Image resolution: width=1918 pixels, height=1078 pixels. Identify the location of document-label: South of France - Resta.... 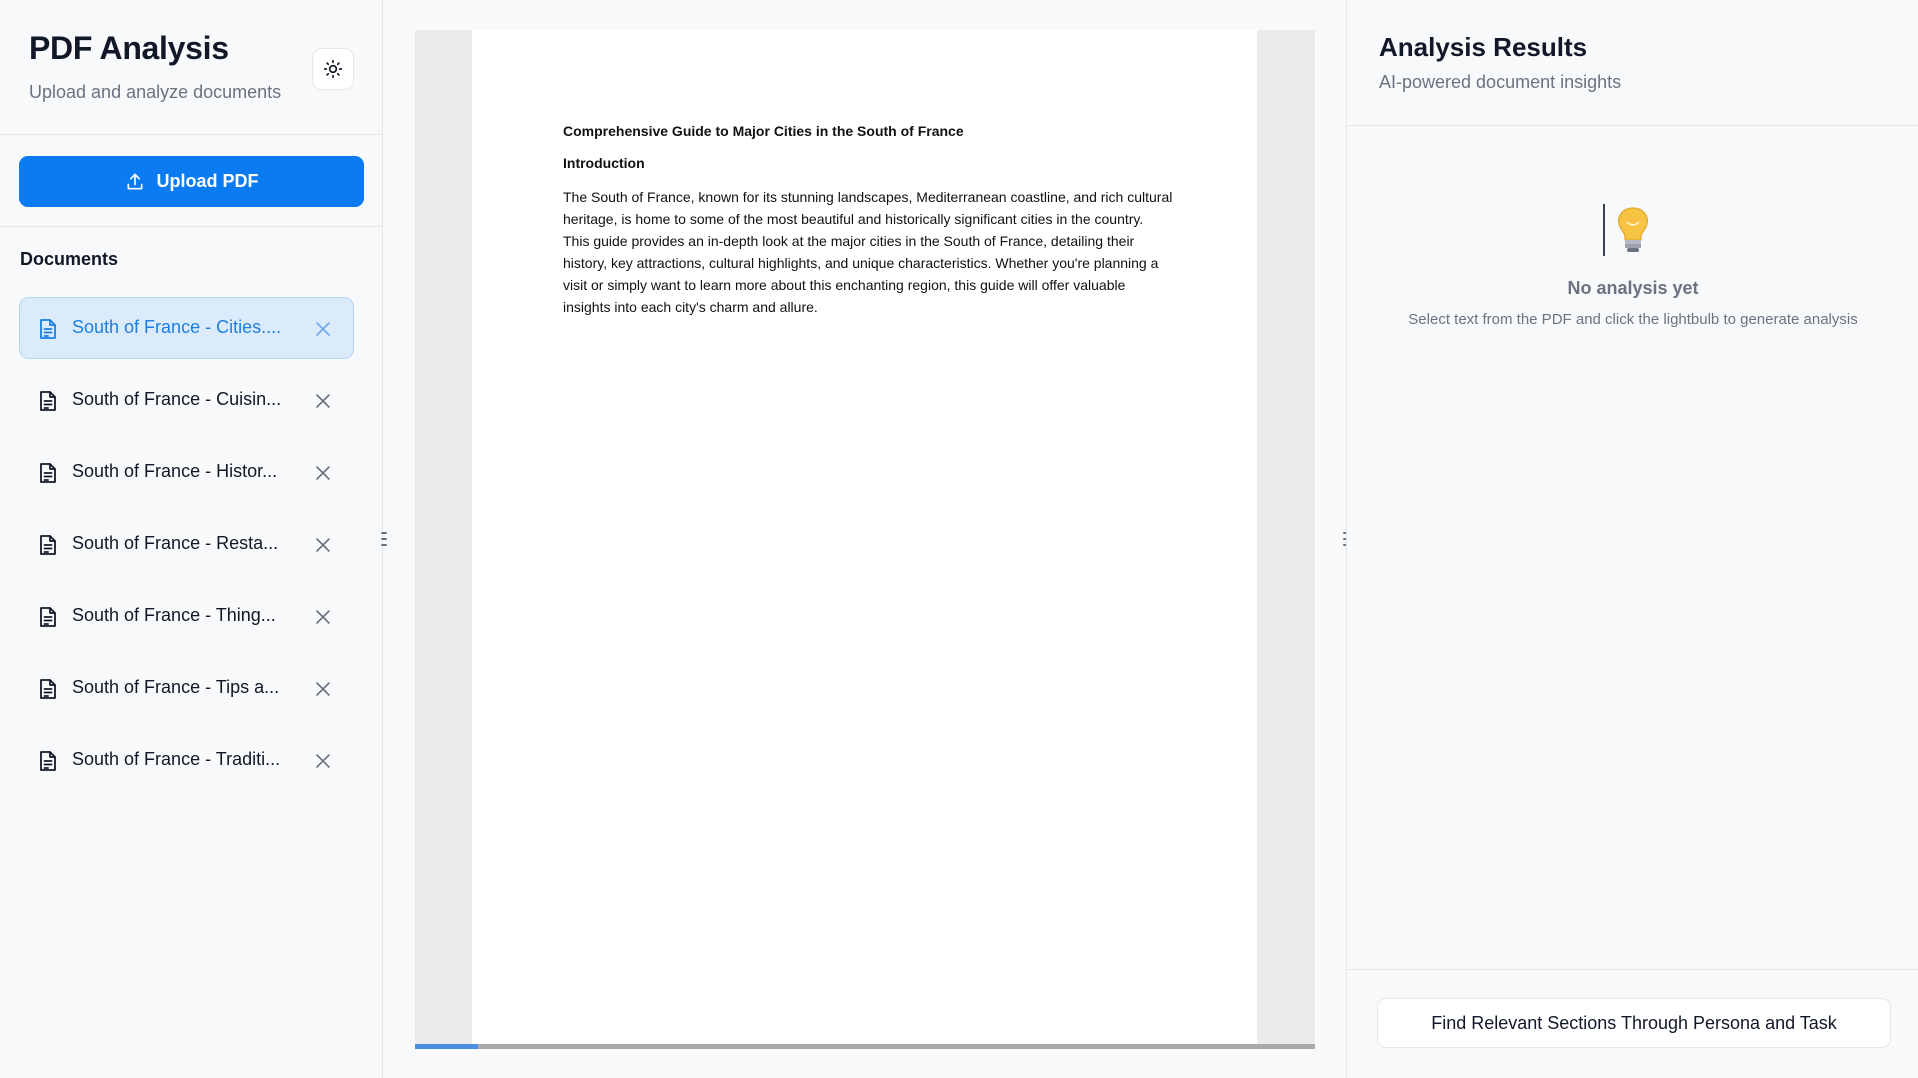
(175, 543).